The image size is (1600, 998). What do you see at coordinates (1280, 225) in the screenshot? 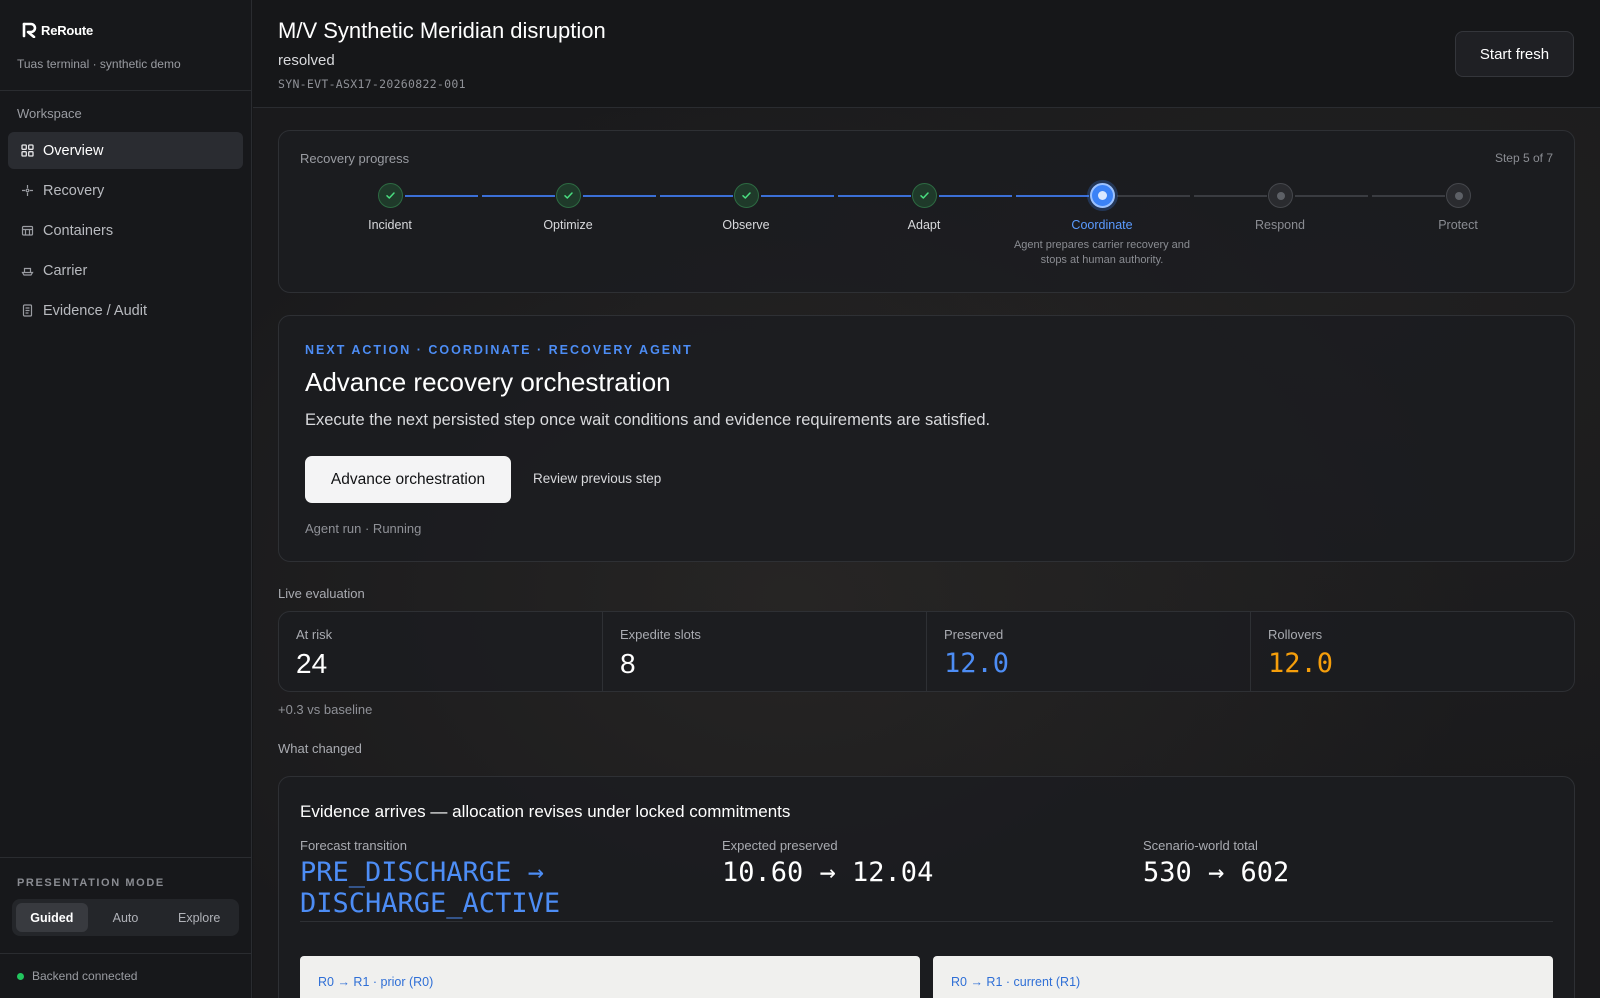
I see `step-label: Respond` at bounding box center [1280, 225].